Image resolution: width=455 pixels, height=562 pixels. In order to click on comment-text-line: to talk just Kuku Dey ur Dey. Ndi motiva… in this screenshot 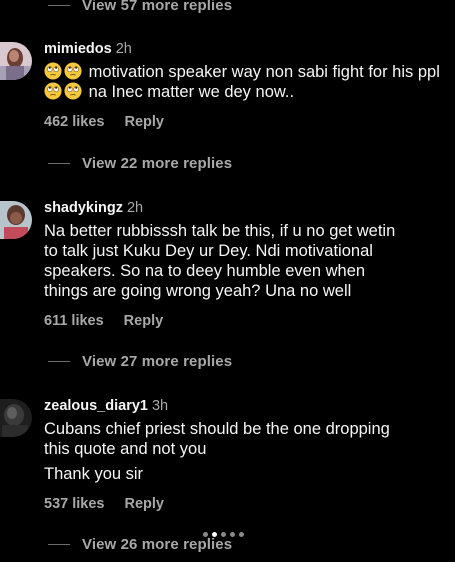, I will do `click(208, 251)`.